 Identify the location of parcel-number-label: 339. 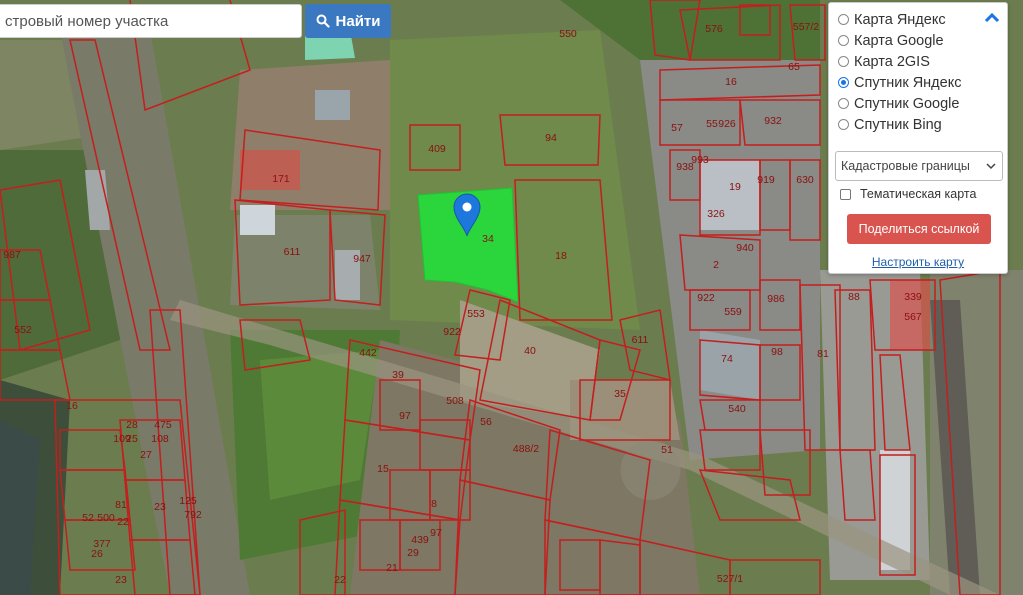
(913, 297).